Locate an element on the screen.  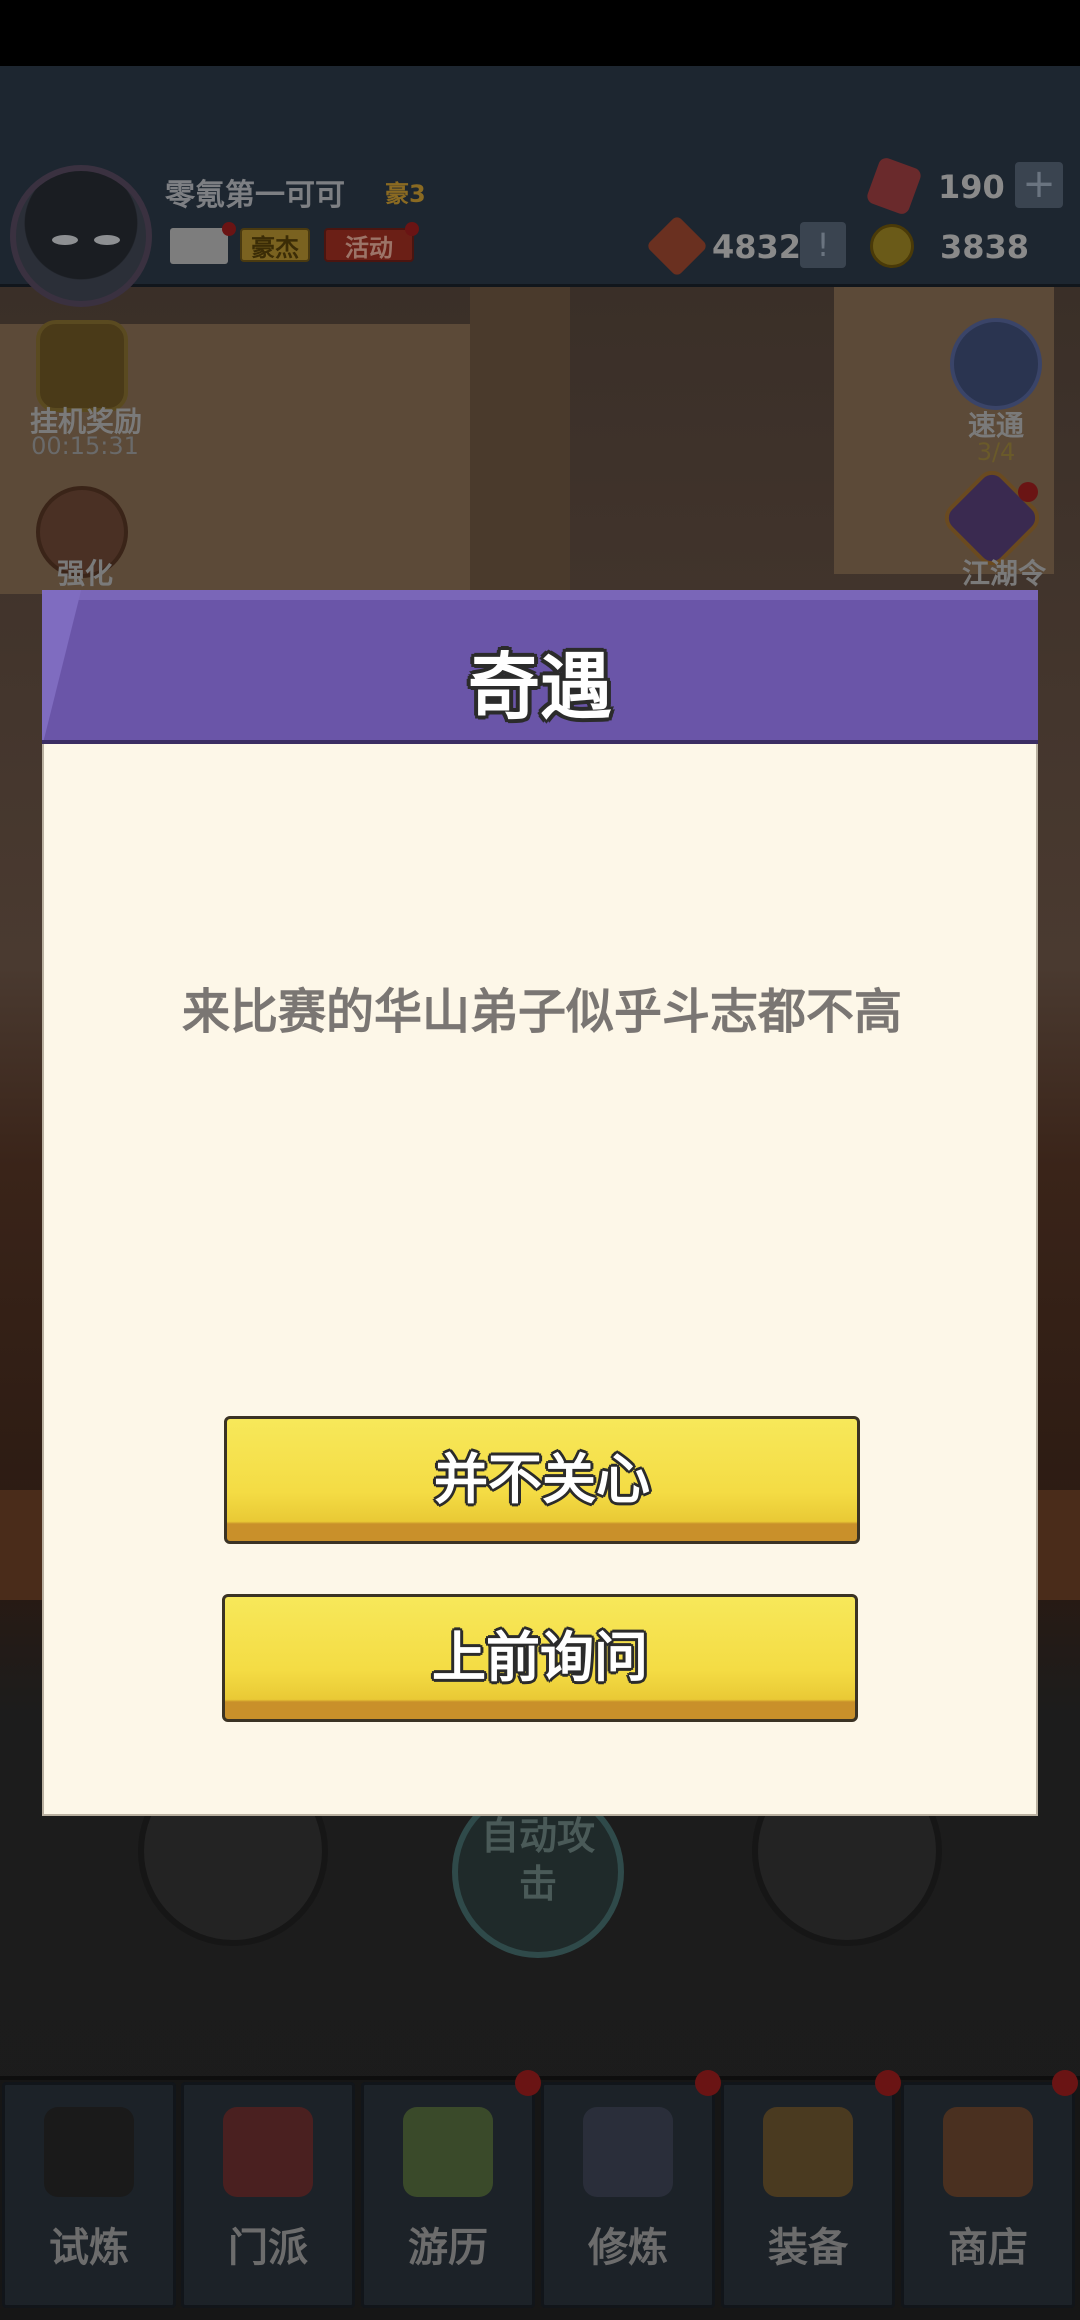
event-button: 活动 is located at coordinates (369, 245).